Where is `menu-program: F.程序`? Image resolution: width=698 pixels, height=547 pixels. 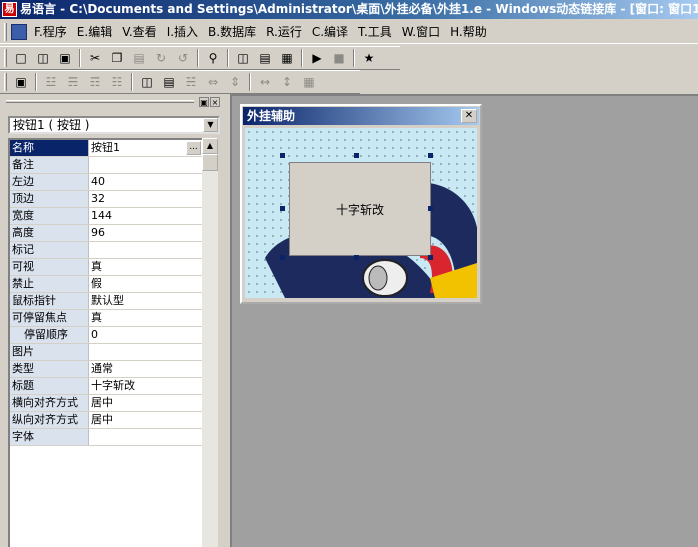 menu-program: F.程序 is located at coordinates (50, 32).